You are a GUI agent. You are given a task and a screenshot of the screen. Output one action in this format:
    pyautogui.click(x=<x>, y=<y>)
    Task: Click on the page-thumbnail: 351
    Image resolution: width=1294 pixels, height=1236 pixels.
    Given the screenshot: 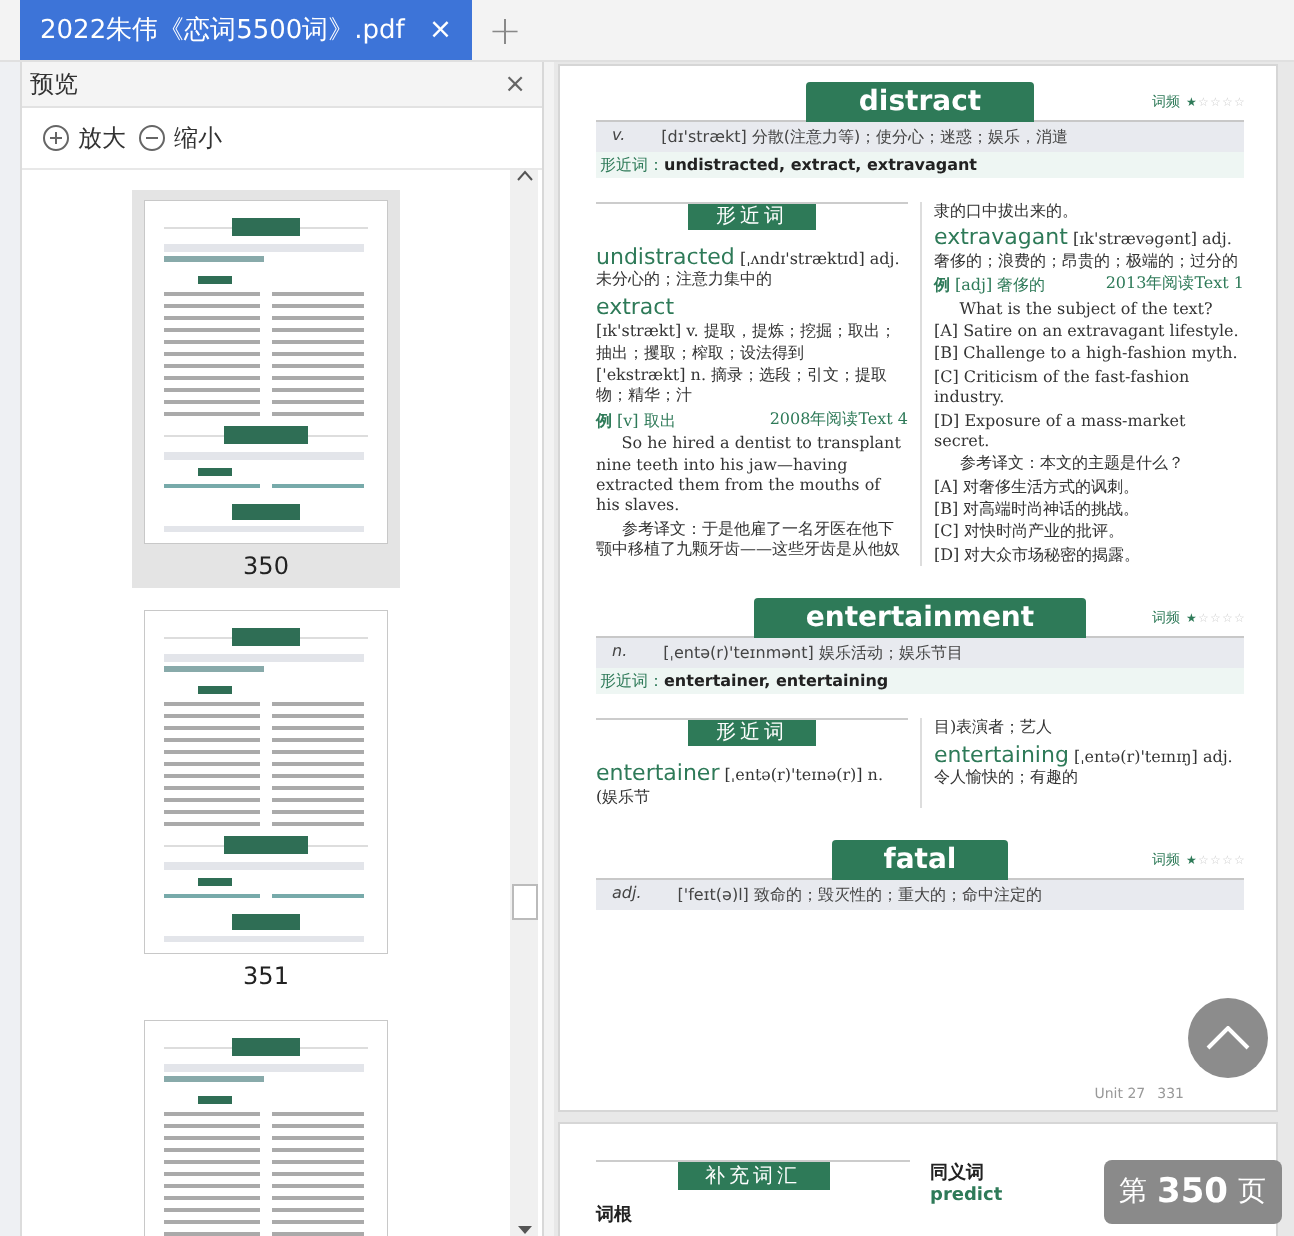 What is the action you would take?
    pyautogui.click(x=266, y=799)
    